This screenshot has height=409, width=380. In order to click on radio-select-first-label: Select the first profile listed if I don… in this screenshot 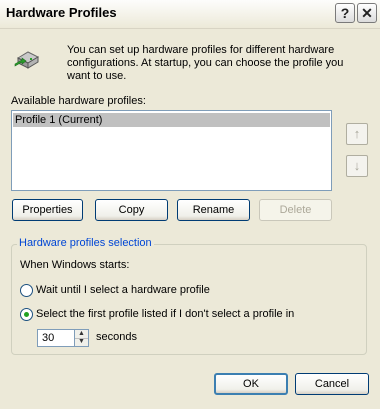, I will do `click(165, 314)`.